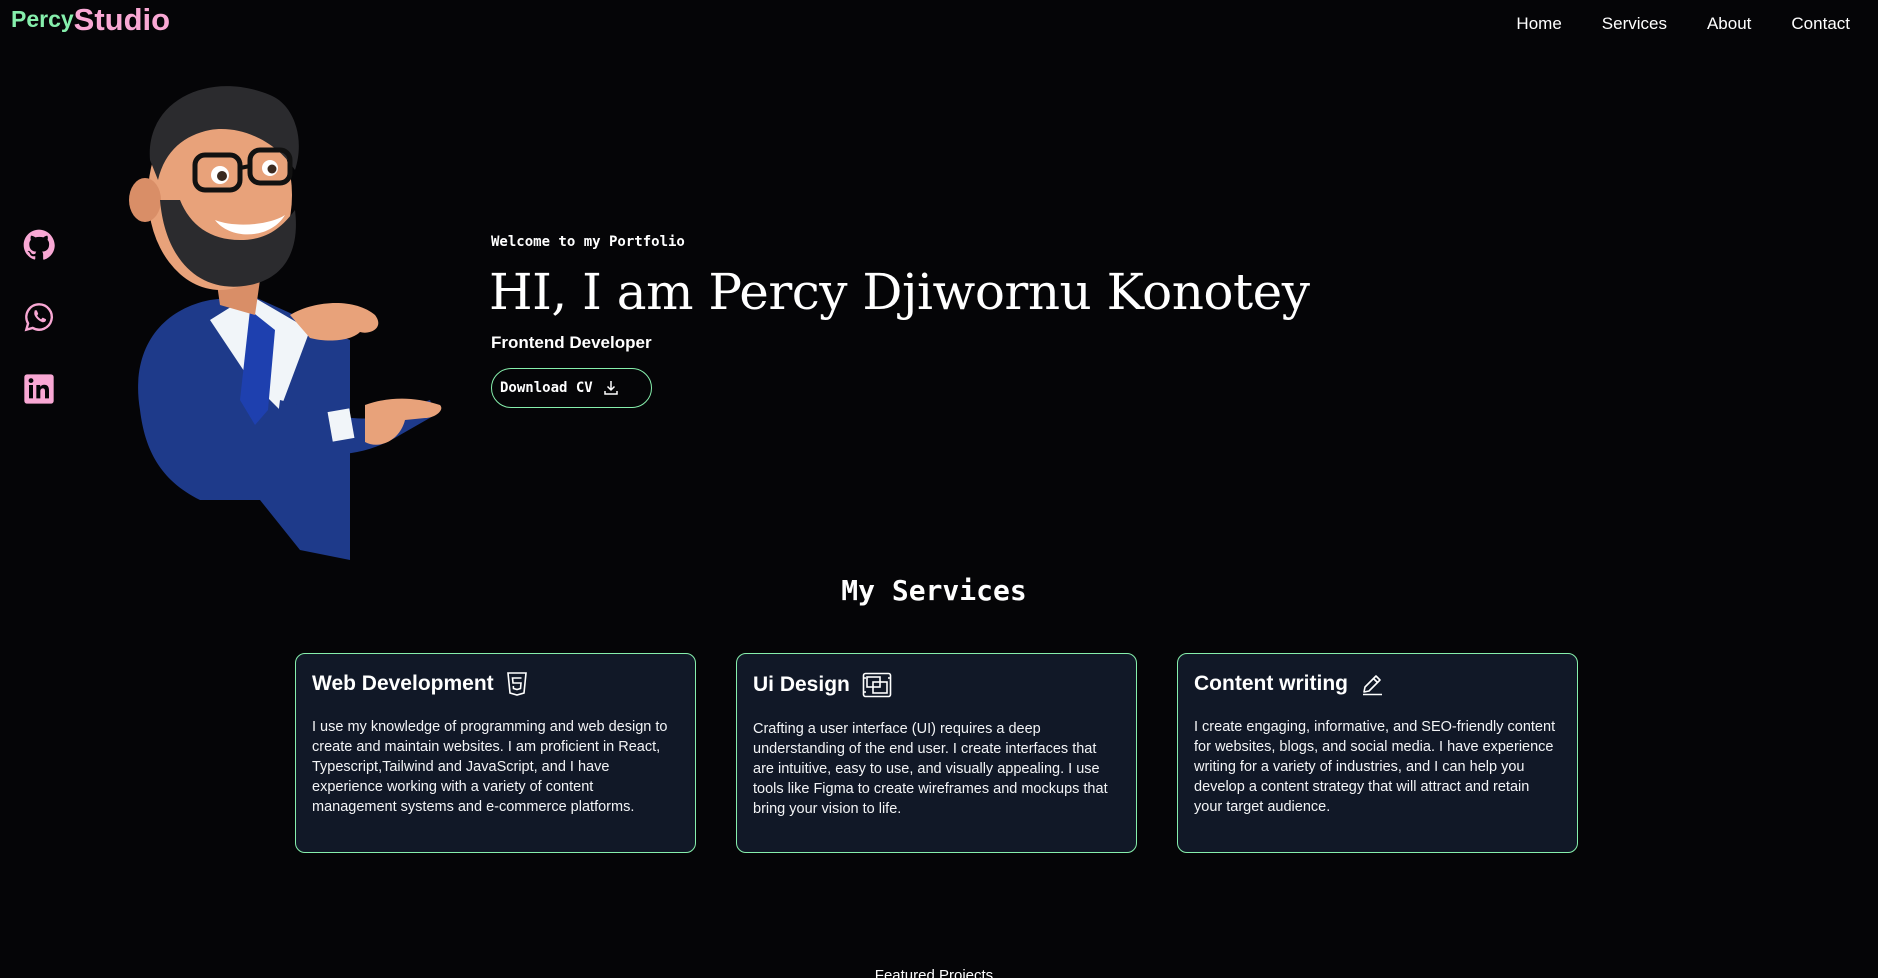 The image size is (1878, 978). Describe the element at coordinates (801, 684) in the screenshot. I see `service-card-title: Ui Design` at that location.